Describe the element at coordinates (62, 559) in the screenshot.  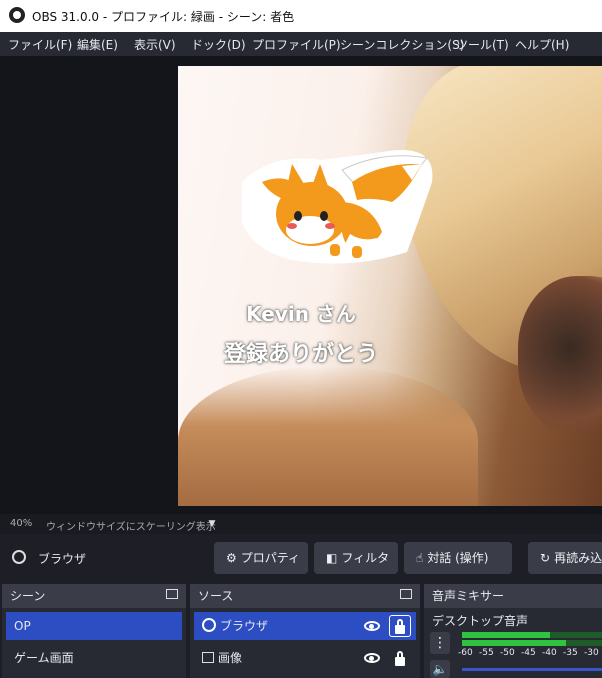
I see `selected-source-name: ブラウザ` at that location.